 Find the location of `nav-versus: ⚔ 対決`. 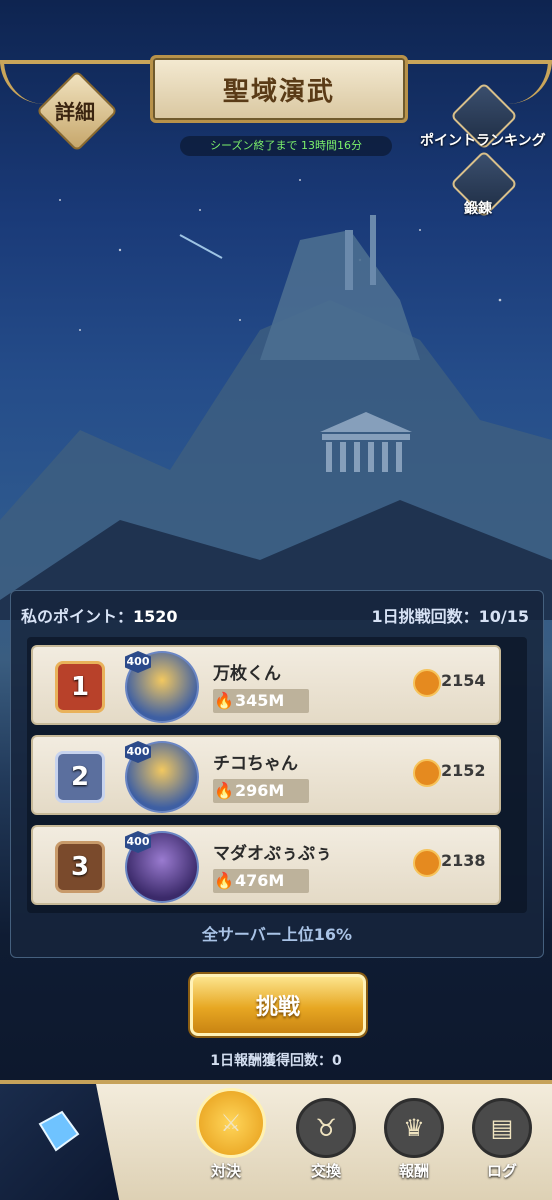

nav-versus: ⚔ 対決 is located at coordinates (231, 1134).